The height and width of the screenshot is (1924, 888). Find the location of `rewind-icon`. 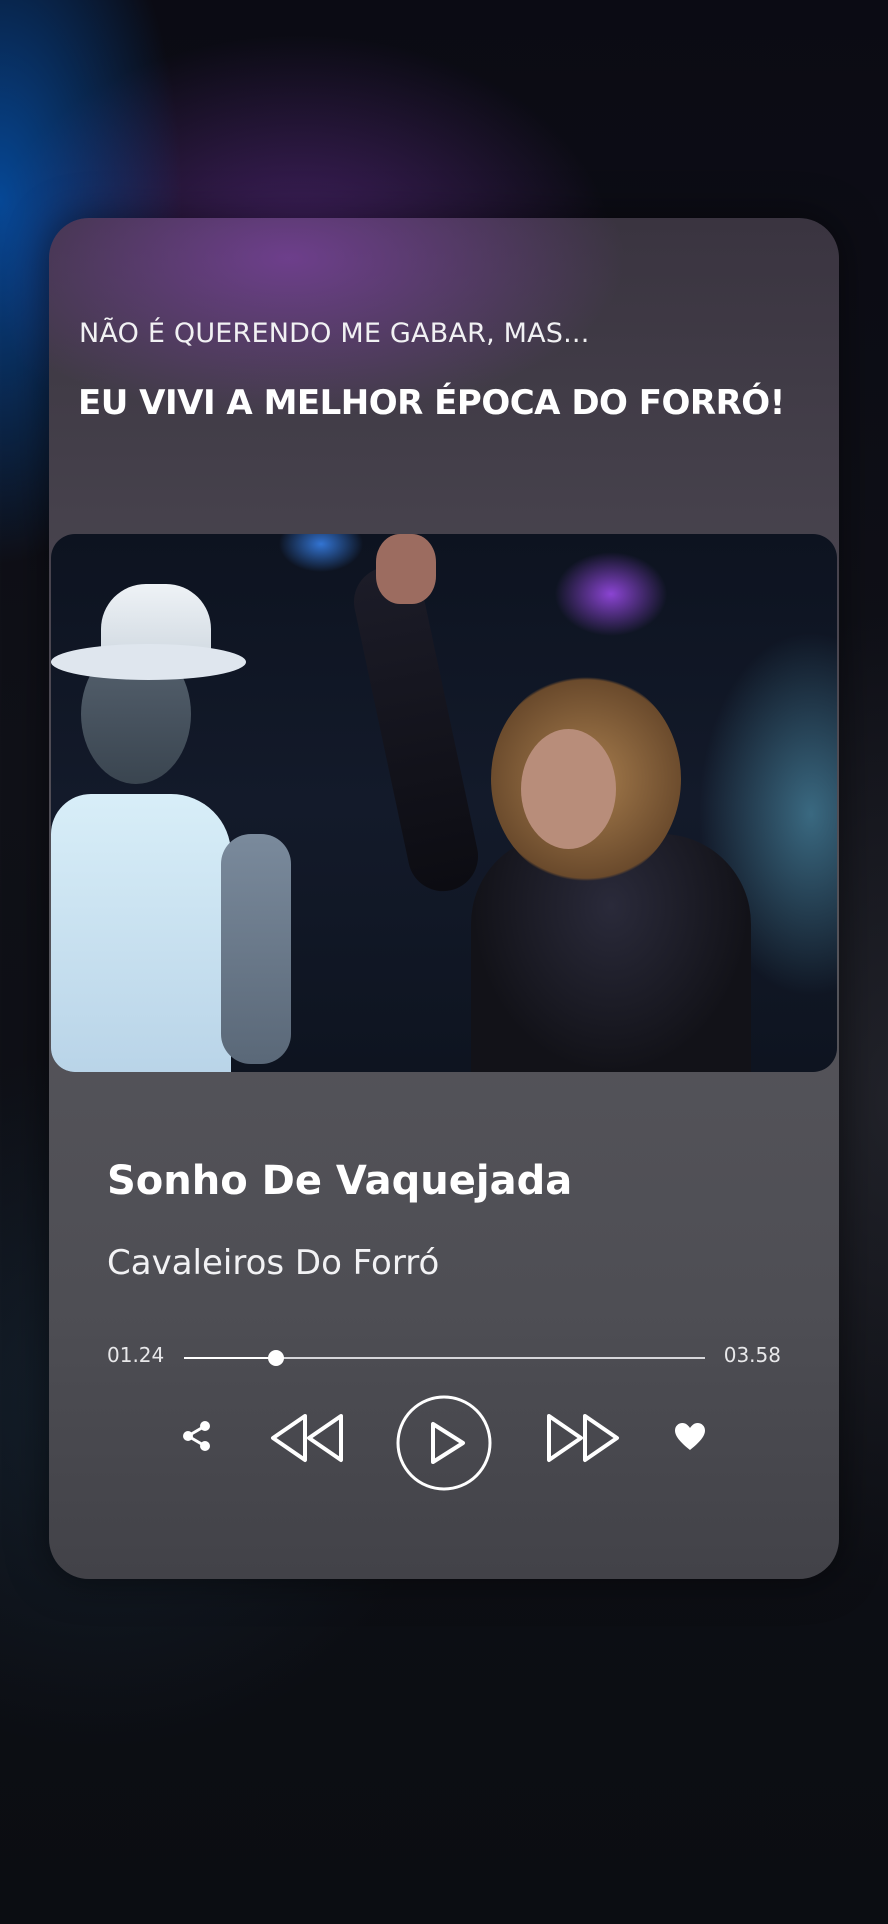

rewind-icon is located at coordinates (307, 1438).